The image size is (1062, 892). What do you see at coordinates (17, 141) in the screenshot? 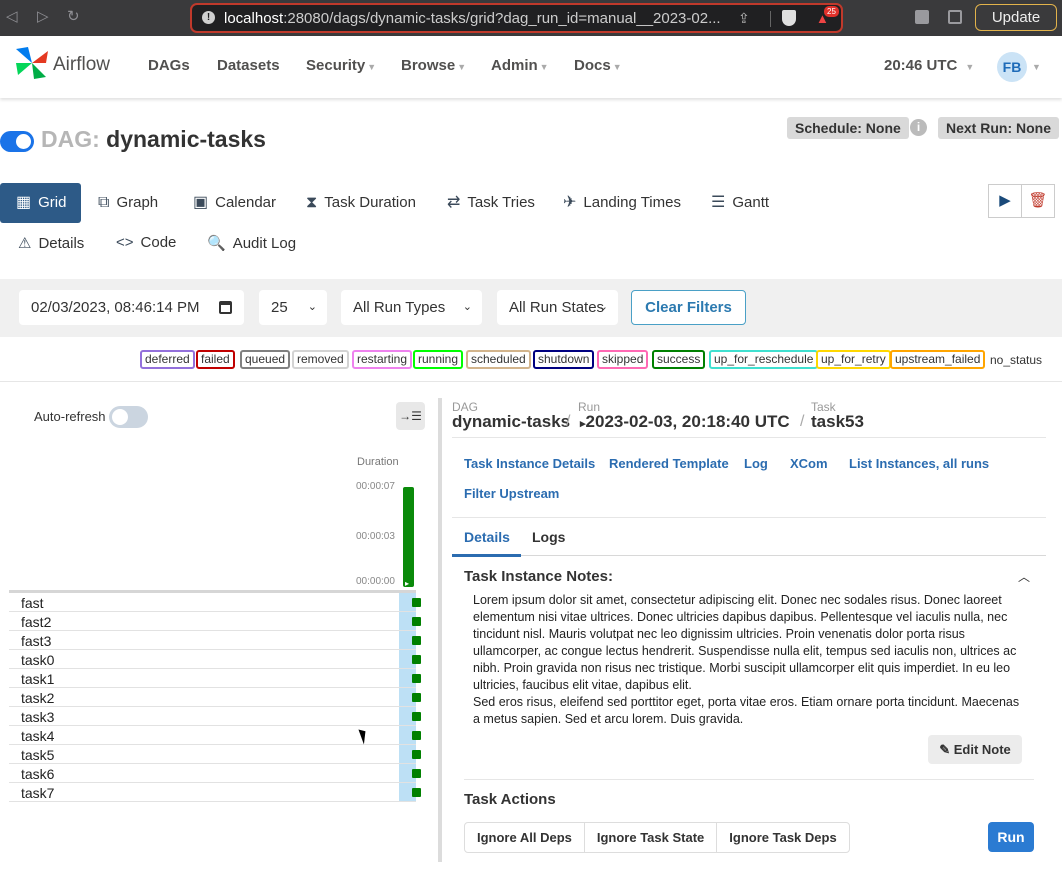
I see `dag-pause-toggle` at bounding box center [17, 141].